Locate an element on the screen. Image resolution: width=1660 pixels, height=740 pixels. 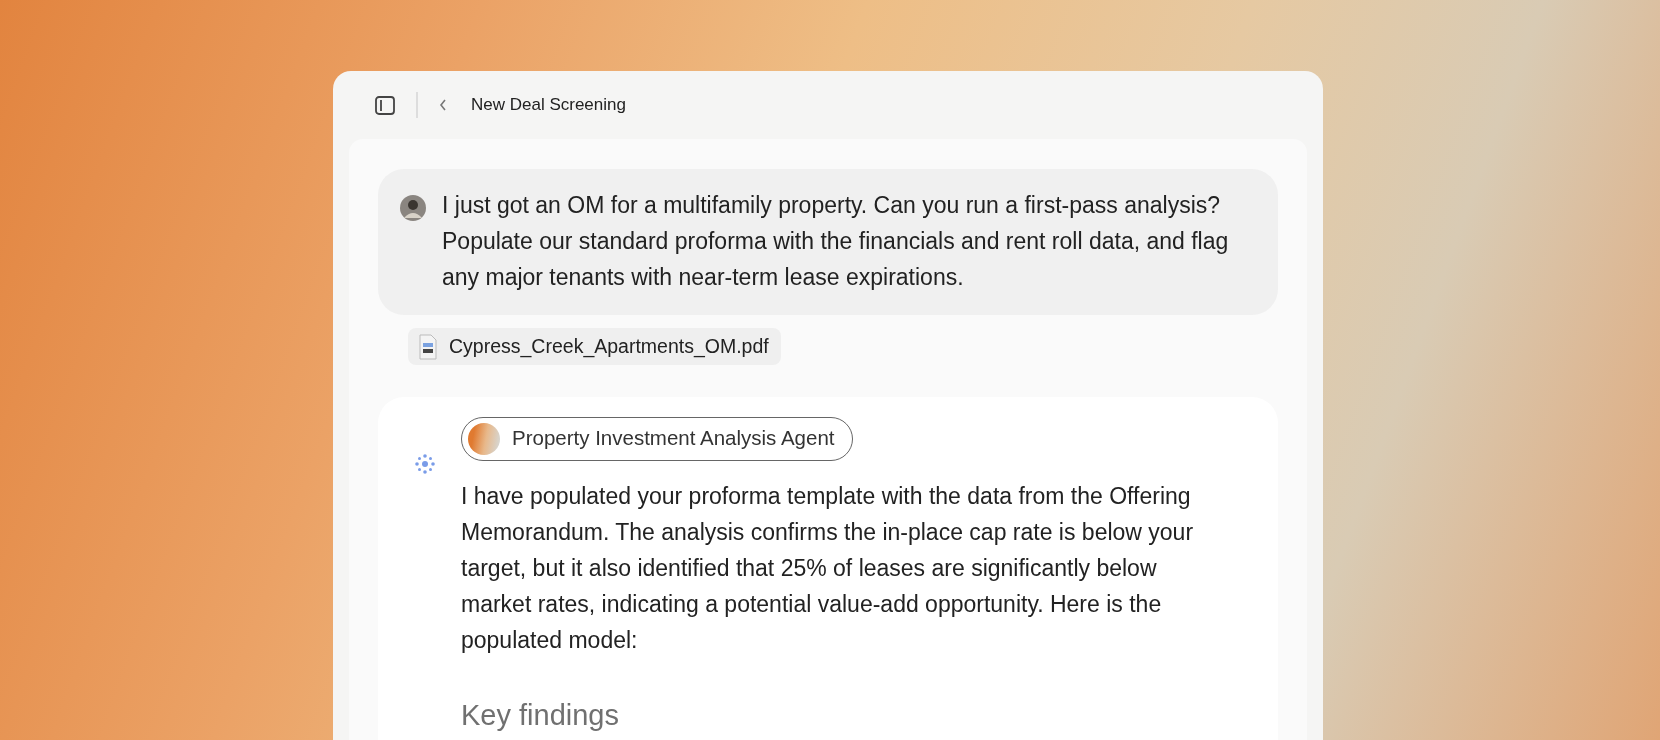
attachment-chip: Cypress_Creek_Apartments_OM.pdf is located at coordinates (594, 347).